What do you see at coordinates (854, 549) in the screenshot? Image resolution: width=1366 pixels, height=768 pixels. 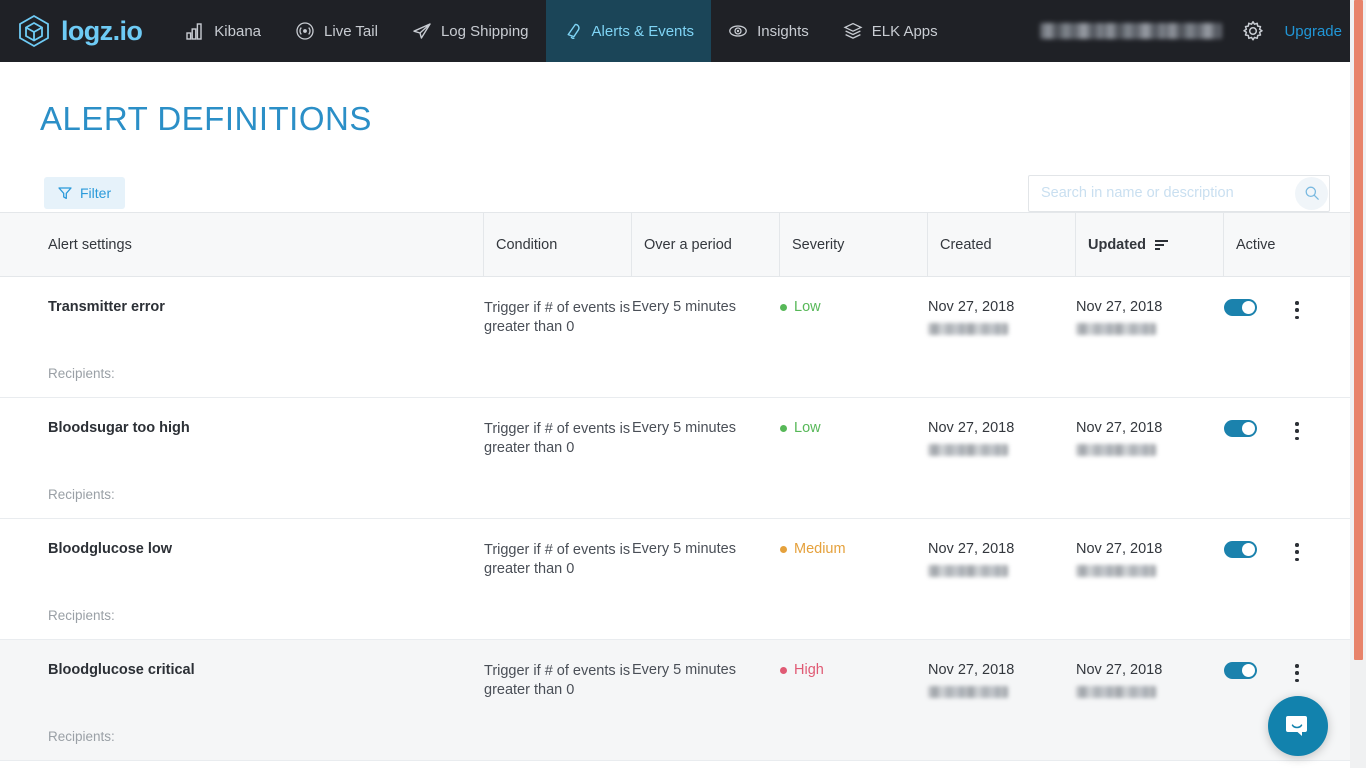 I see `severity-badge: Medium` at bounding box center [854, 549].